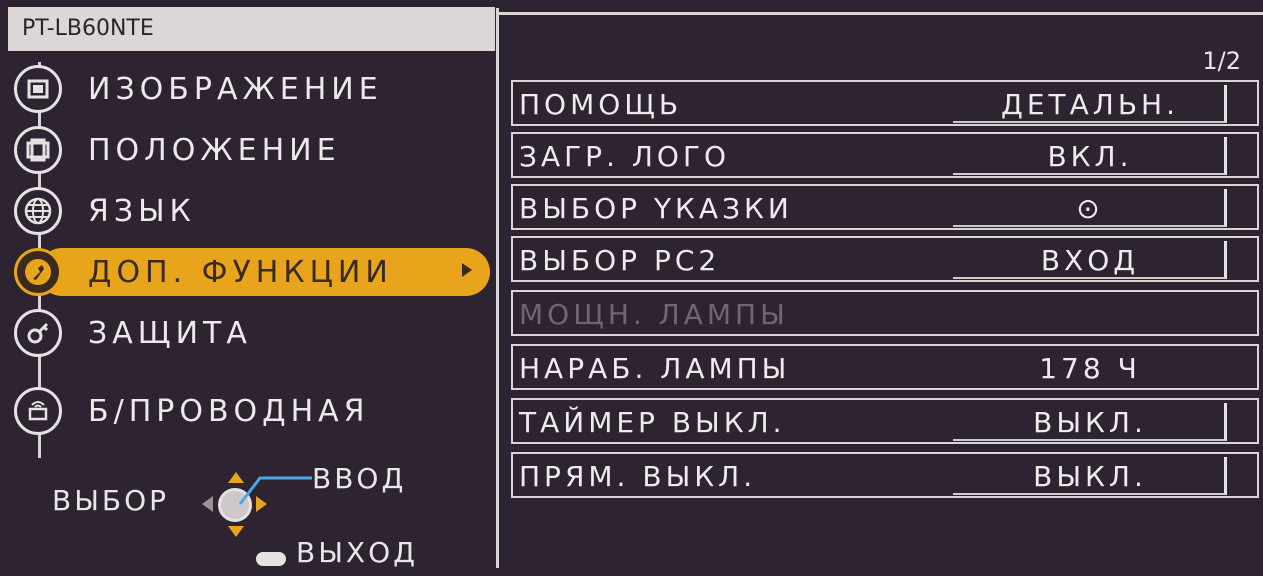  I want to click on setting-label: ТАЙМЕР ВЫКЛ., so click(652, 422).